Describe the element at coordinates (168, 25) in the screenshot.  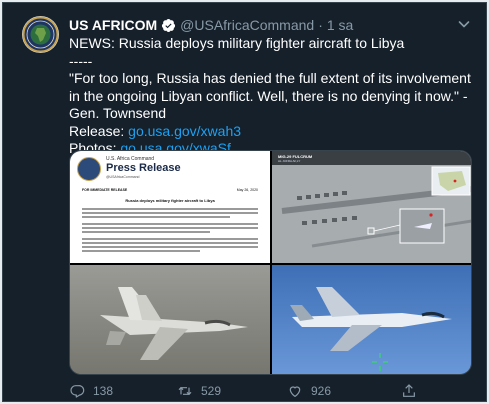
I see `verified-badge-icon` at that location.